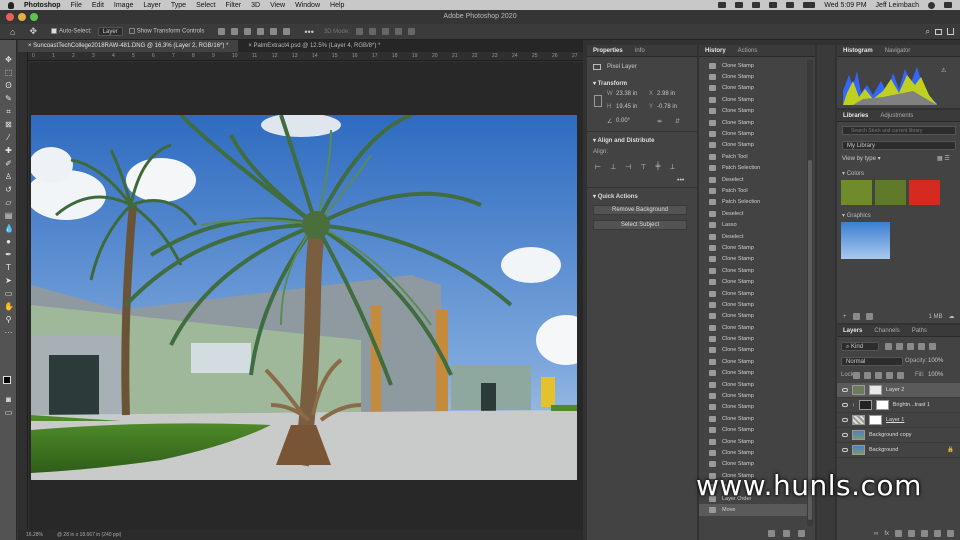  What do you see at coordinates (98, 5) in the screenshot?
I see `menu-edit: Edit` at bounding box center [98, 5].